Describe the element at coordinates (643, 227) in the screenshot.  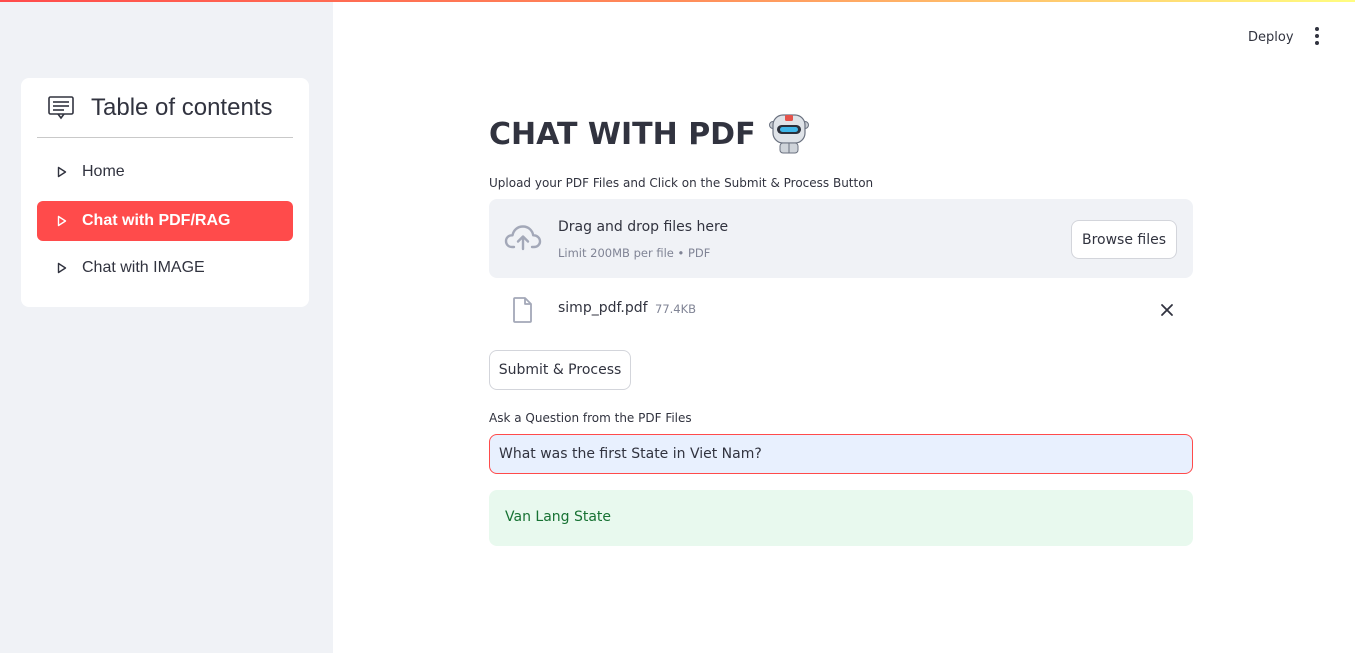
I see `dropzone-instructions: Drag and drop files here` at that location.